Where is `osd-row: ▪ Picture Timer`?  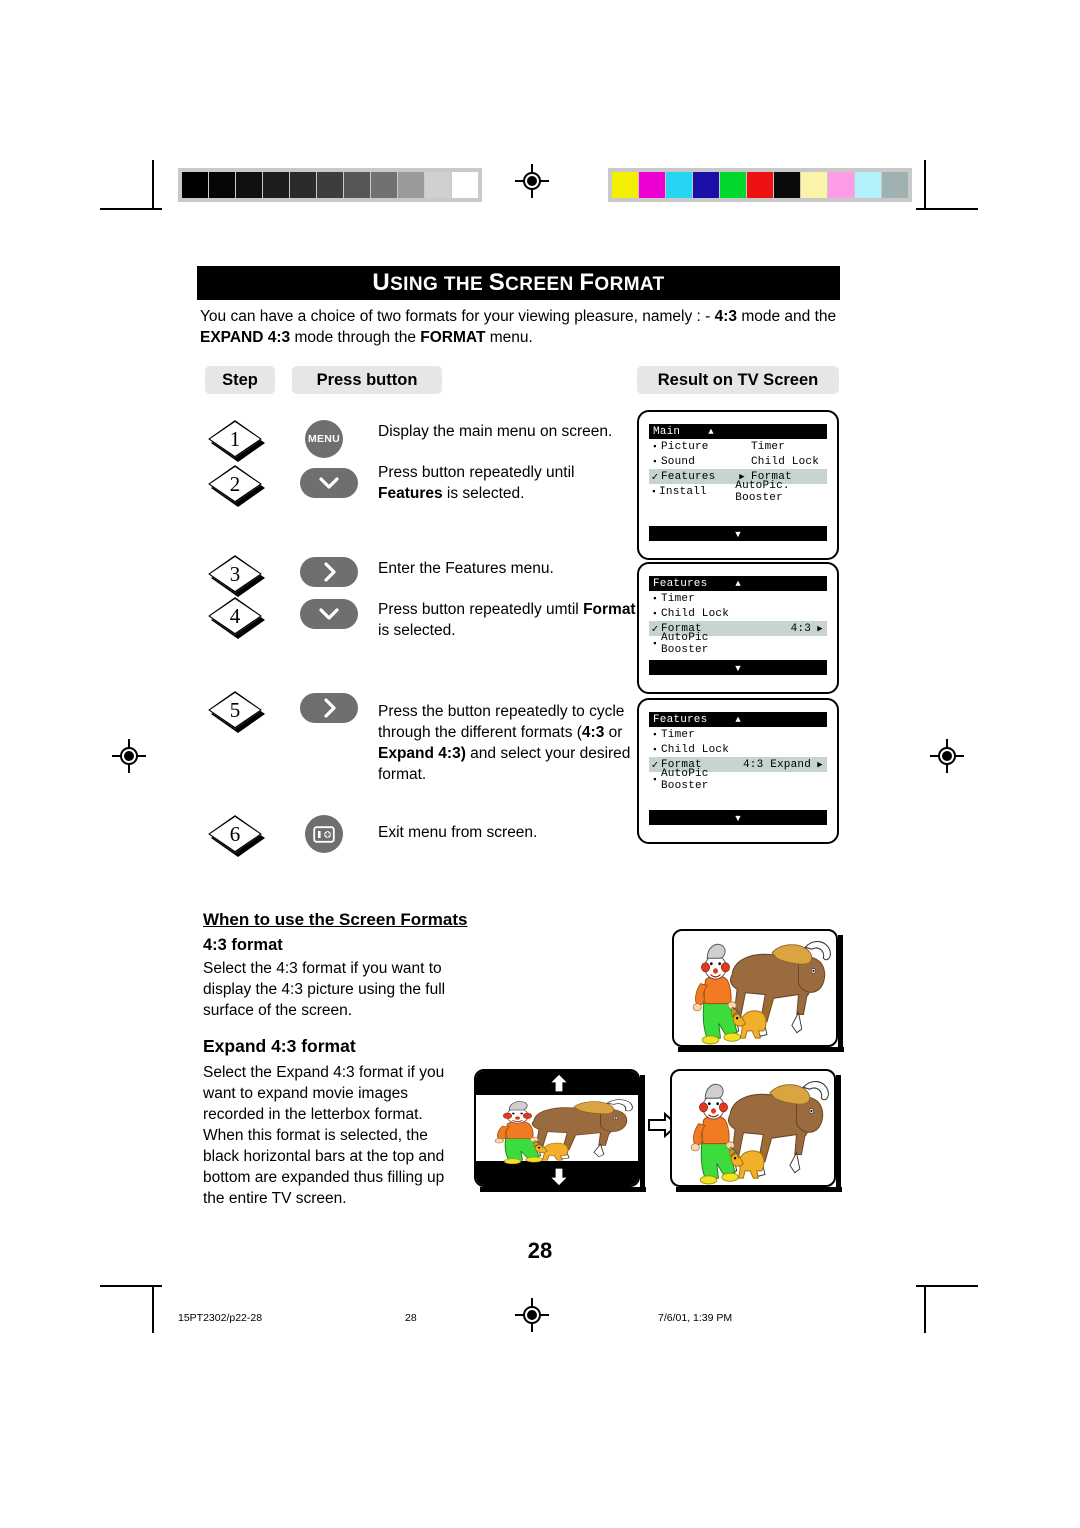 osd-row: ▪ Picture Timer is located at coordinates (738, 446).